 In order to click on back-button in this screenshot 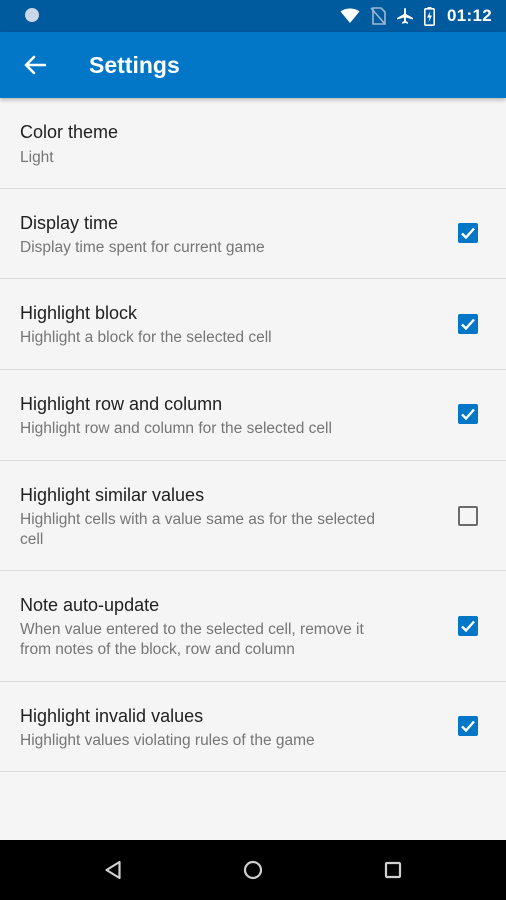, I will do `click(35, 65)`.